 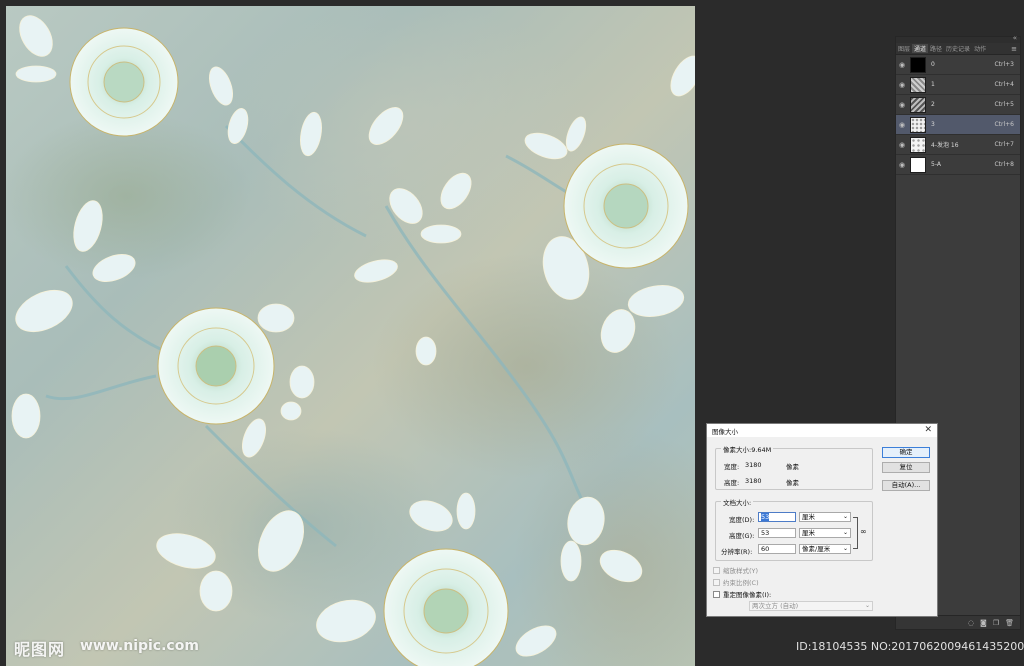 I want to click on reset-button: 复位, so click(x=906, y=467).